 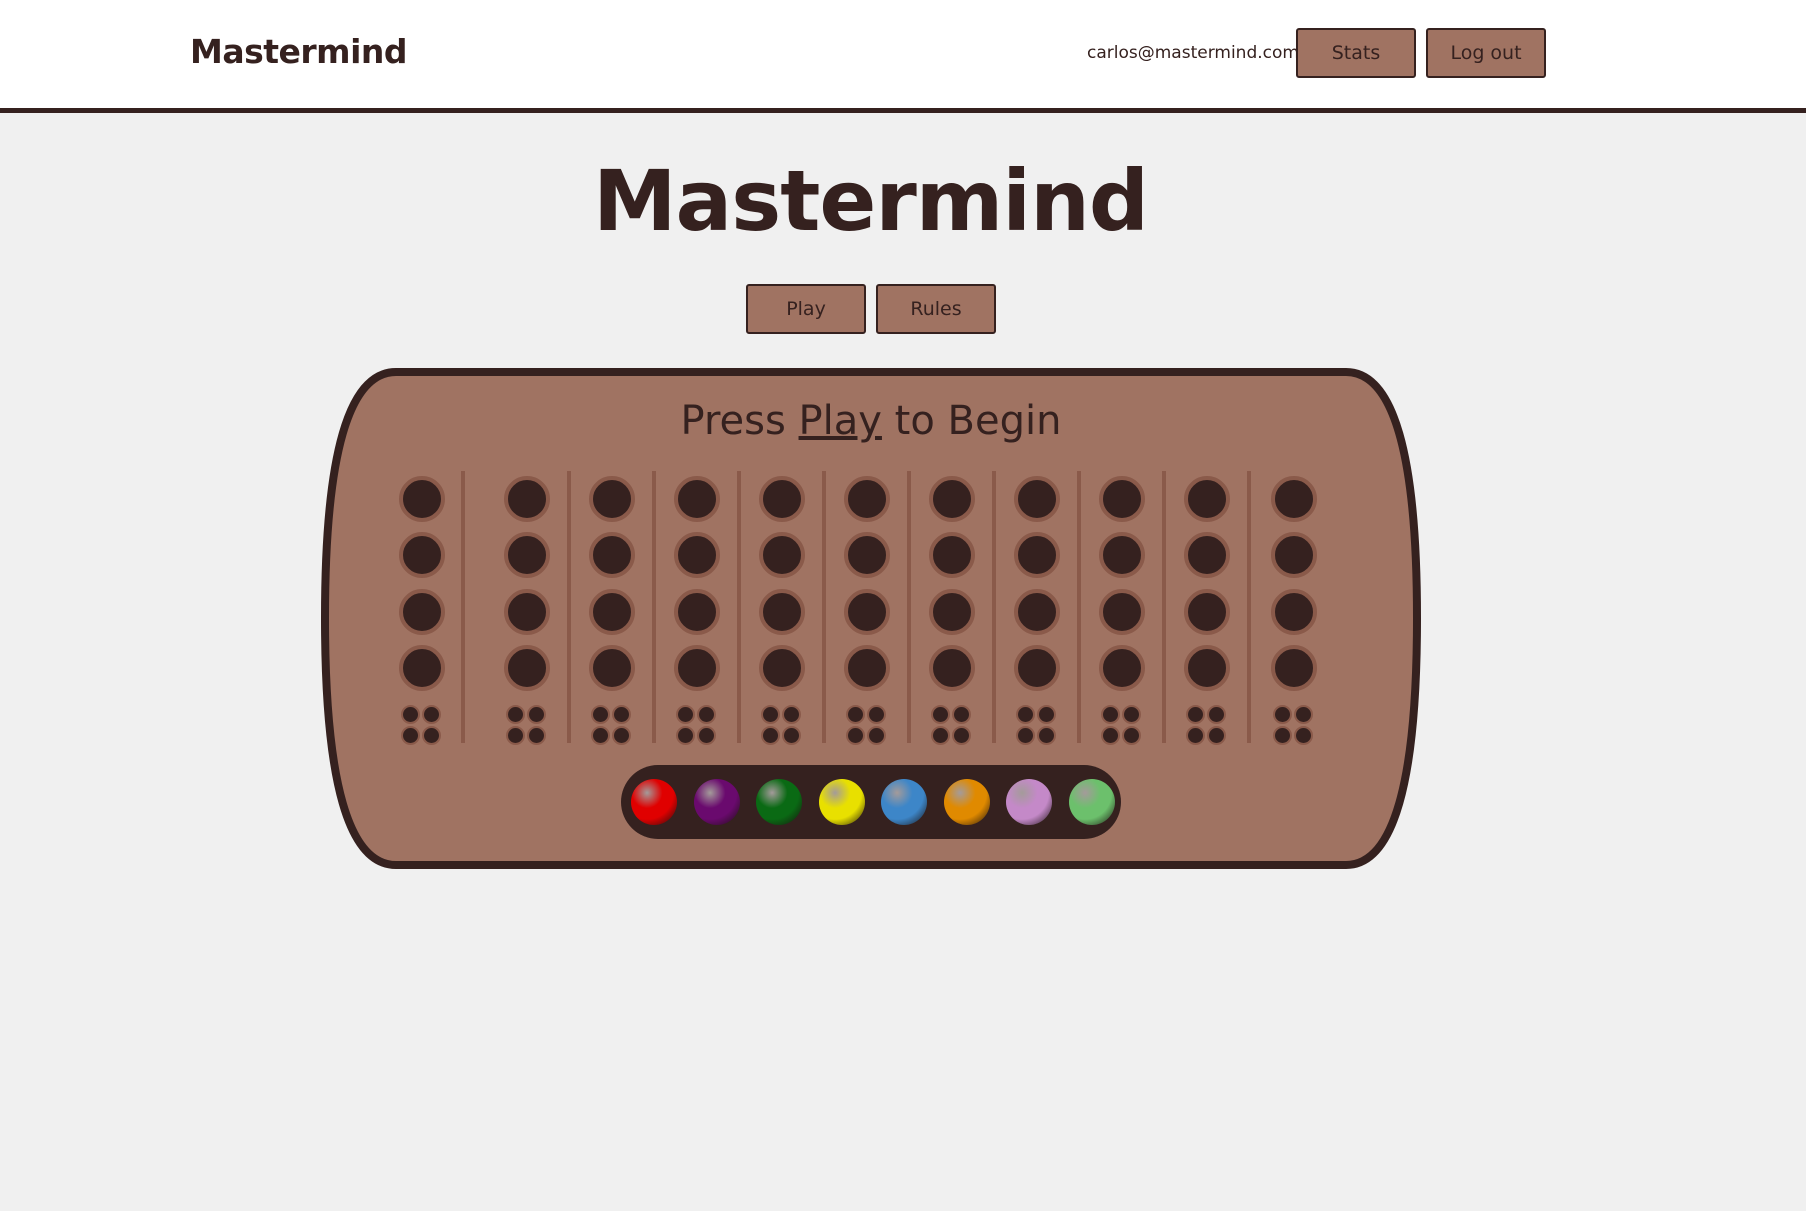 What do you see at coordinates (966, 802) in the screenshot?
I see `color-ball-orange` at bounding box center [966, 802].